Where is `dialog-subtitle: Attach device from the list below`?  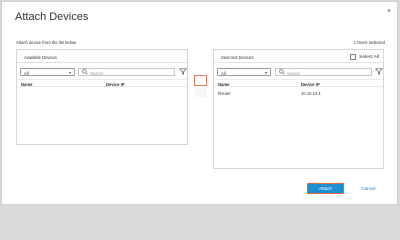 dialog-subtitle: Attach device from the list below is located at coordinates (46, 42).